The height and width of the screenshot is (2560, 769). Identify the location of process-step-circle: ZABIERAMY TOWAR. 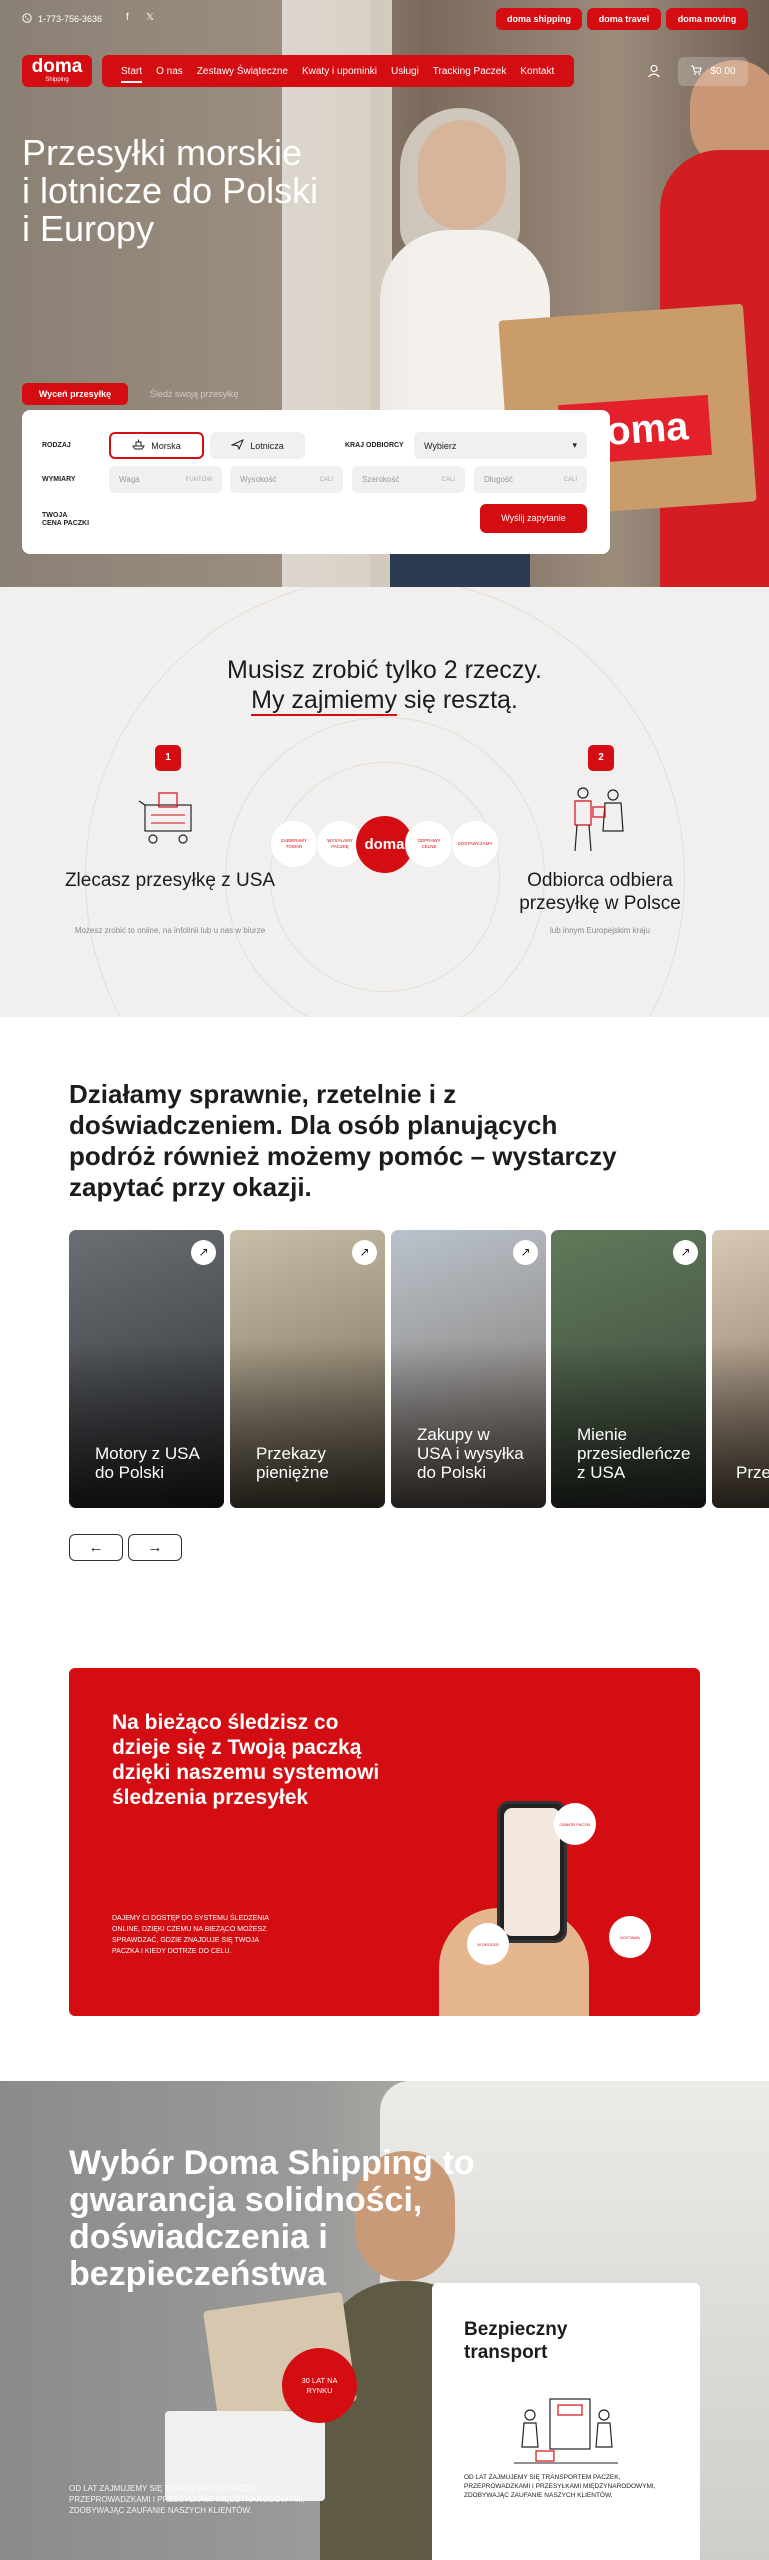
(294, 844).